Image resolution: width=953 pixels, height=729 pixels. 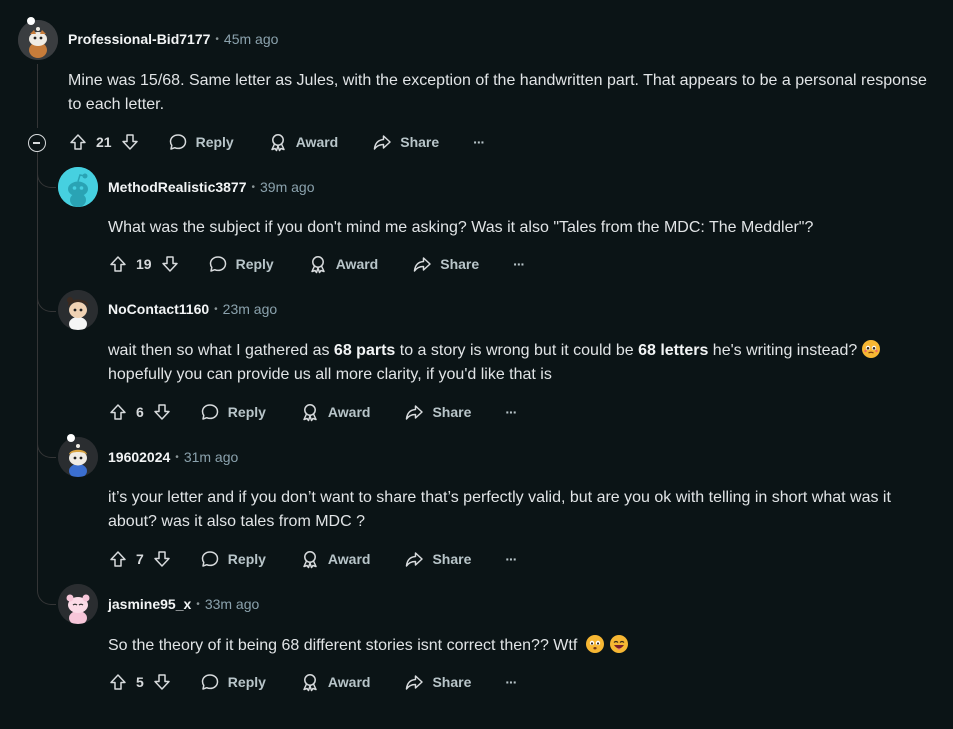 What do you see at coordinates (139, 39) in the screenshot?
I see `comment-author: Professional-Bid7177` at bounding box center [139, 39].